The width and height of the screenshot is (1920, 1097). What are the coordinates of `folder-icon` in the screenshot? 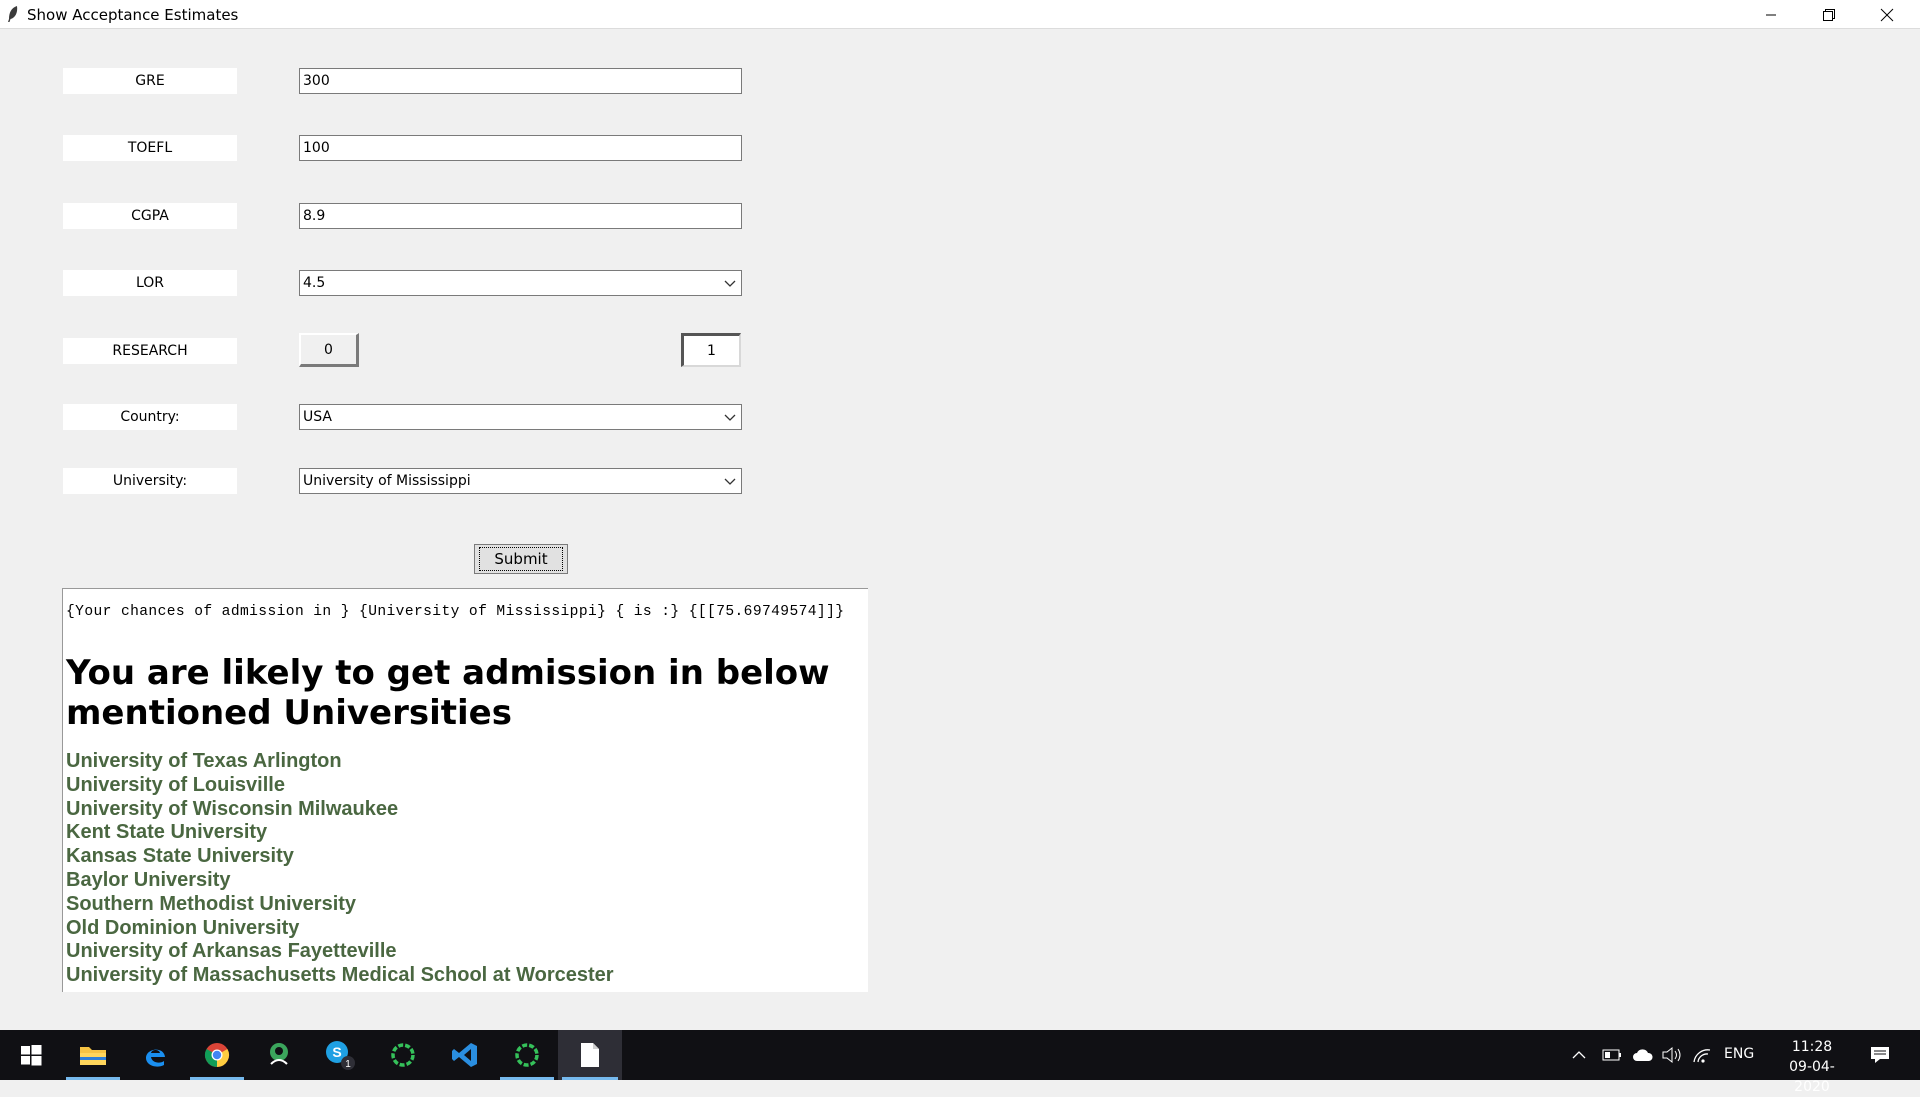 It's located at (93, 1056).